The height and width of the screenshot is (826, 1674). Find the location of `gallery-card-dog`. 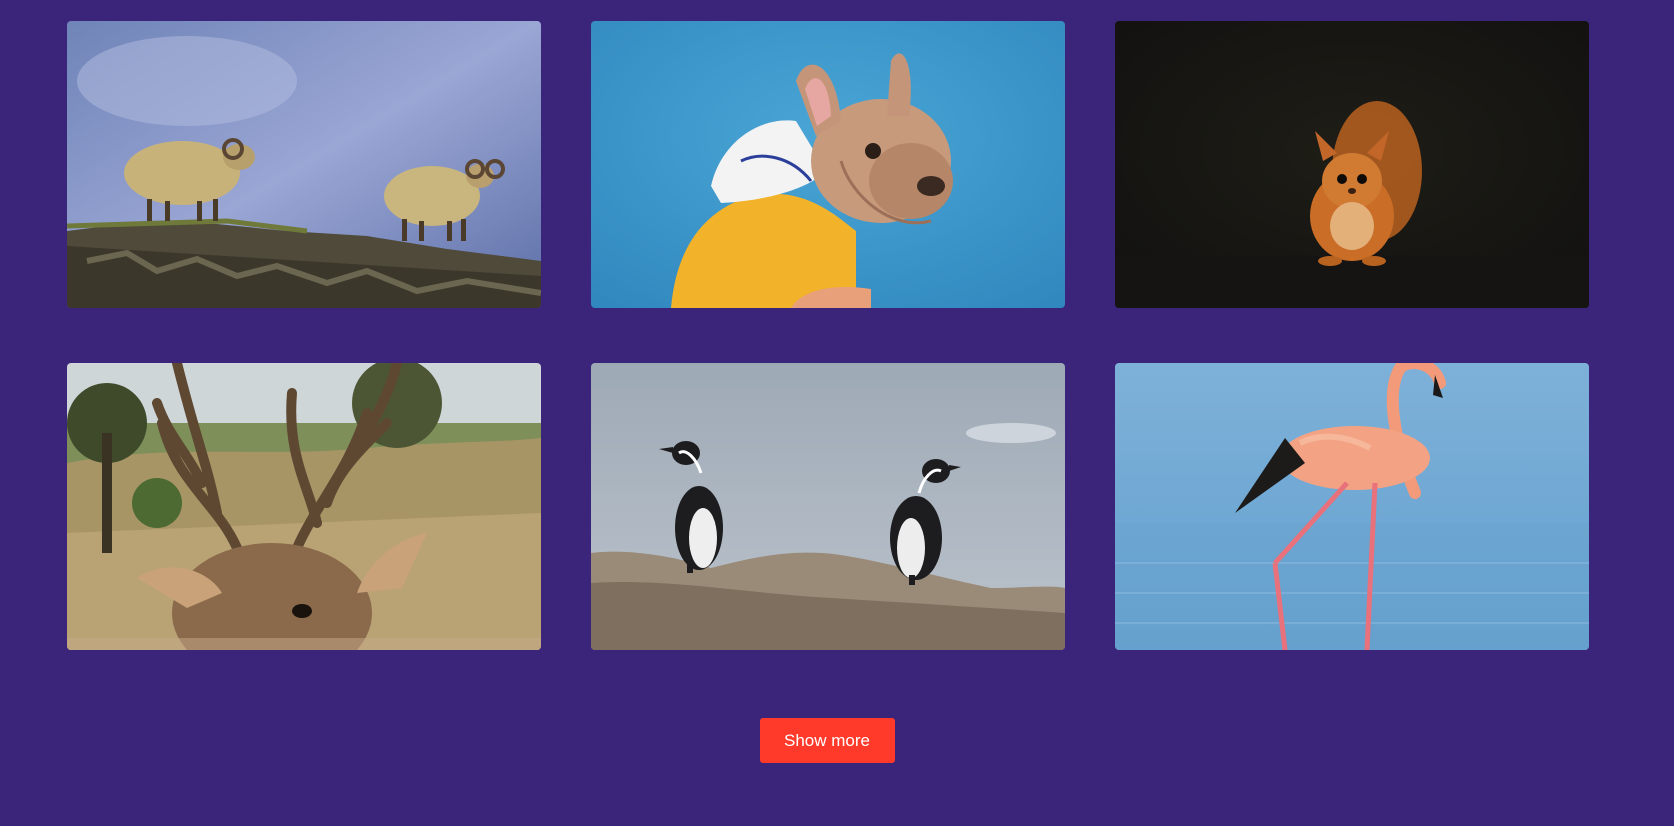

gallery-card-dog is located at coordinates (828, 164).